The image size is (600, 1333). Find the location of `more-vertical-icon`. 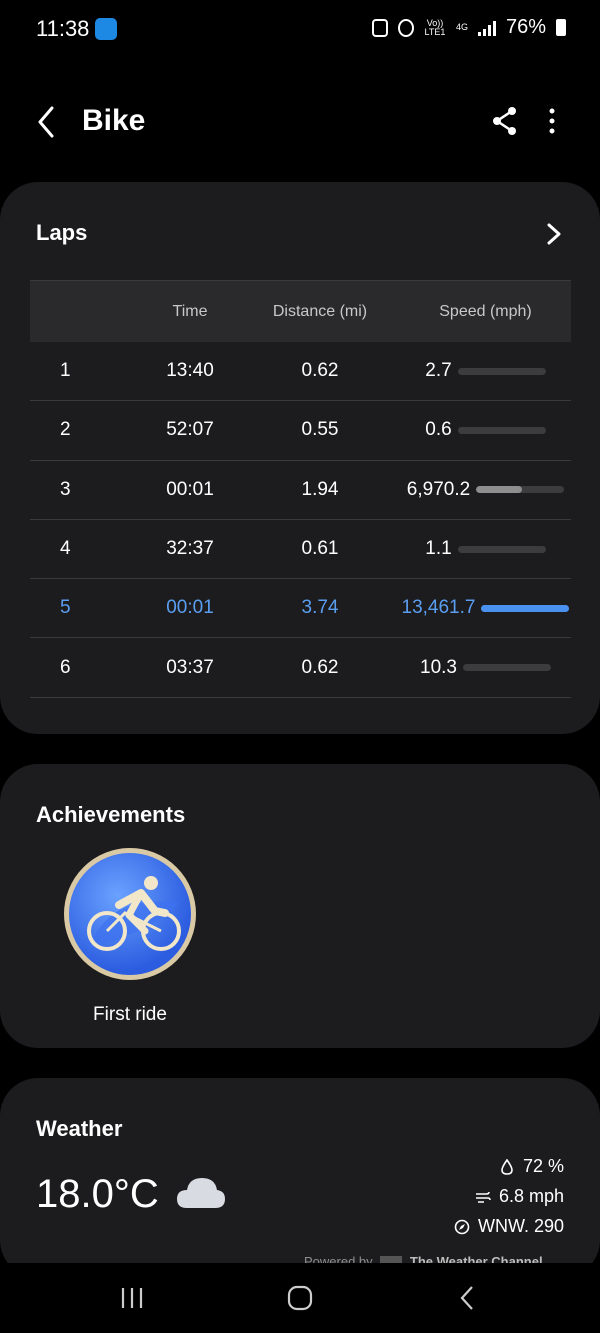

more-vertical-icon is located at coordinates (552, 121).